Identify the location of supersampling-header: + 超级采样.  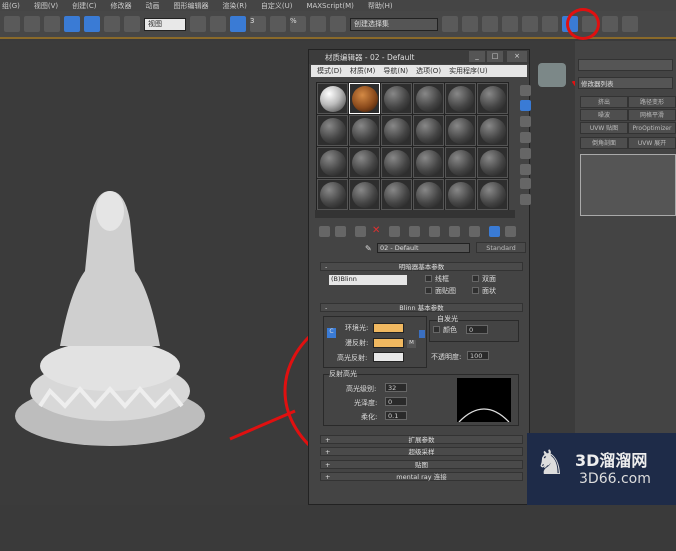
(421, 451).